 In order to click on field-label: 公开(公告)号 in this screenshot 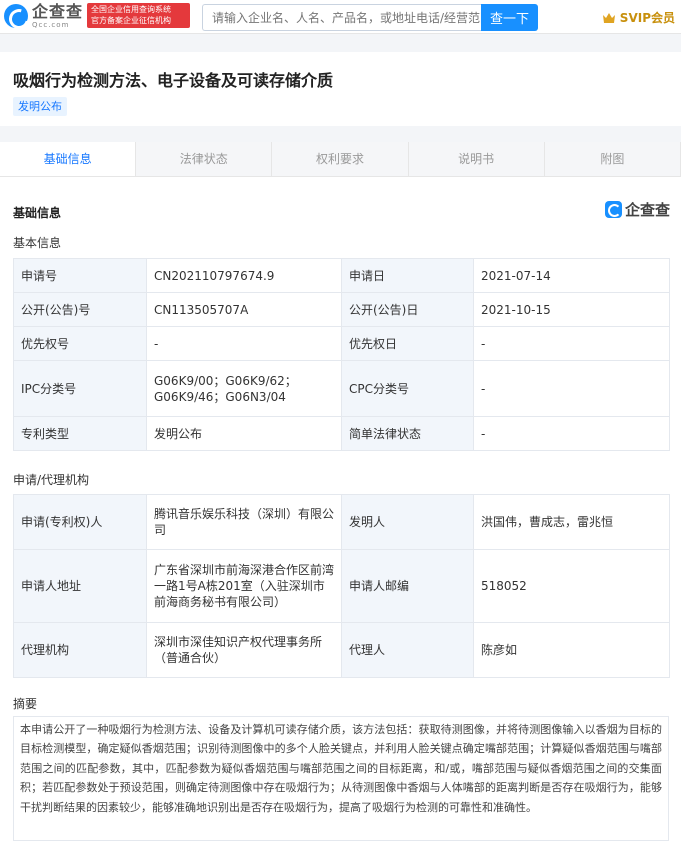, I will do `click(80, 309)`.